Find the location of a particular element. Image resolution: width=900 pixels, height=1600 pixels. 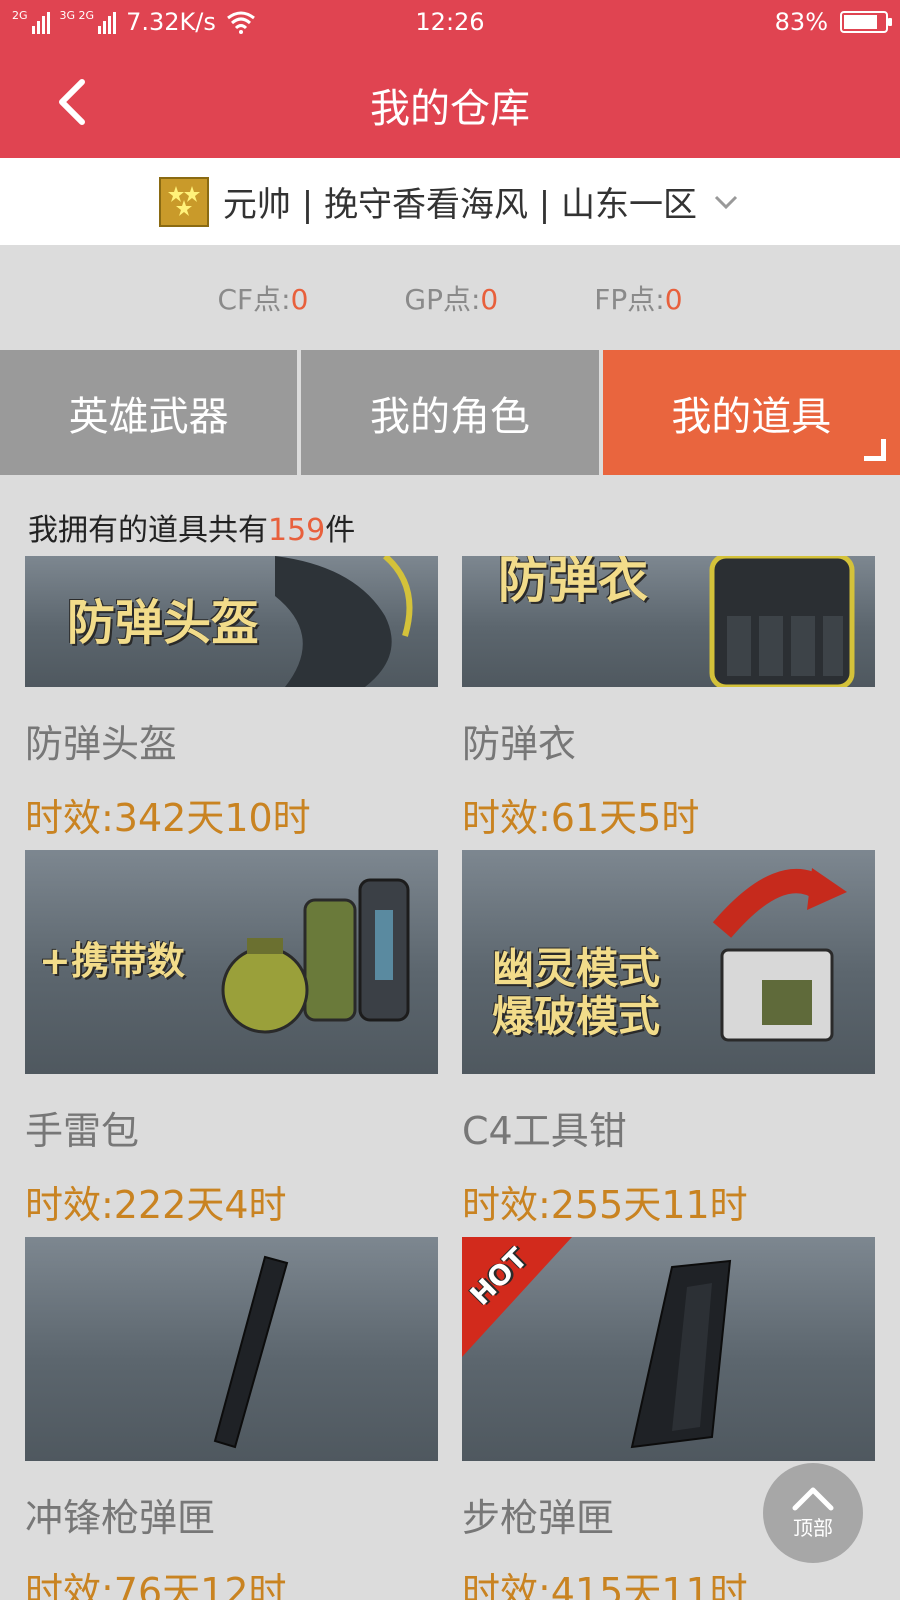

clock: 12:26 is located at coordinates (450, 22).